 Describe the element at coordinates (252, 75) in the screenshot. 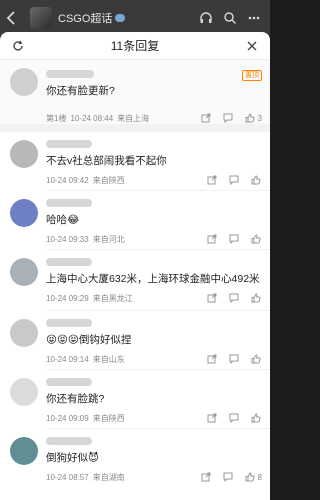

I see `pinned-tag: 置顶` at that location.